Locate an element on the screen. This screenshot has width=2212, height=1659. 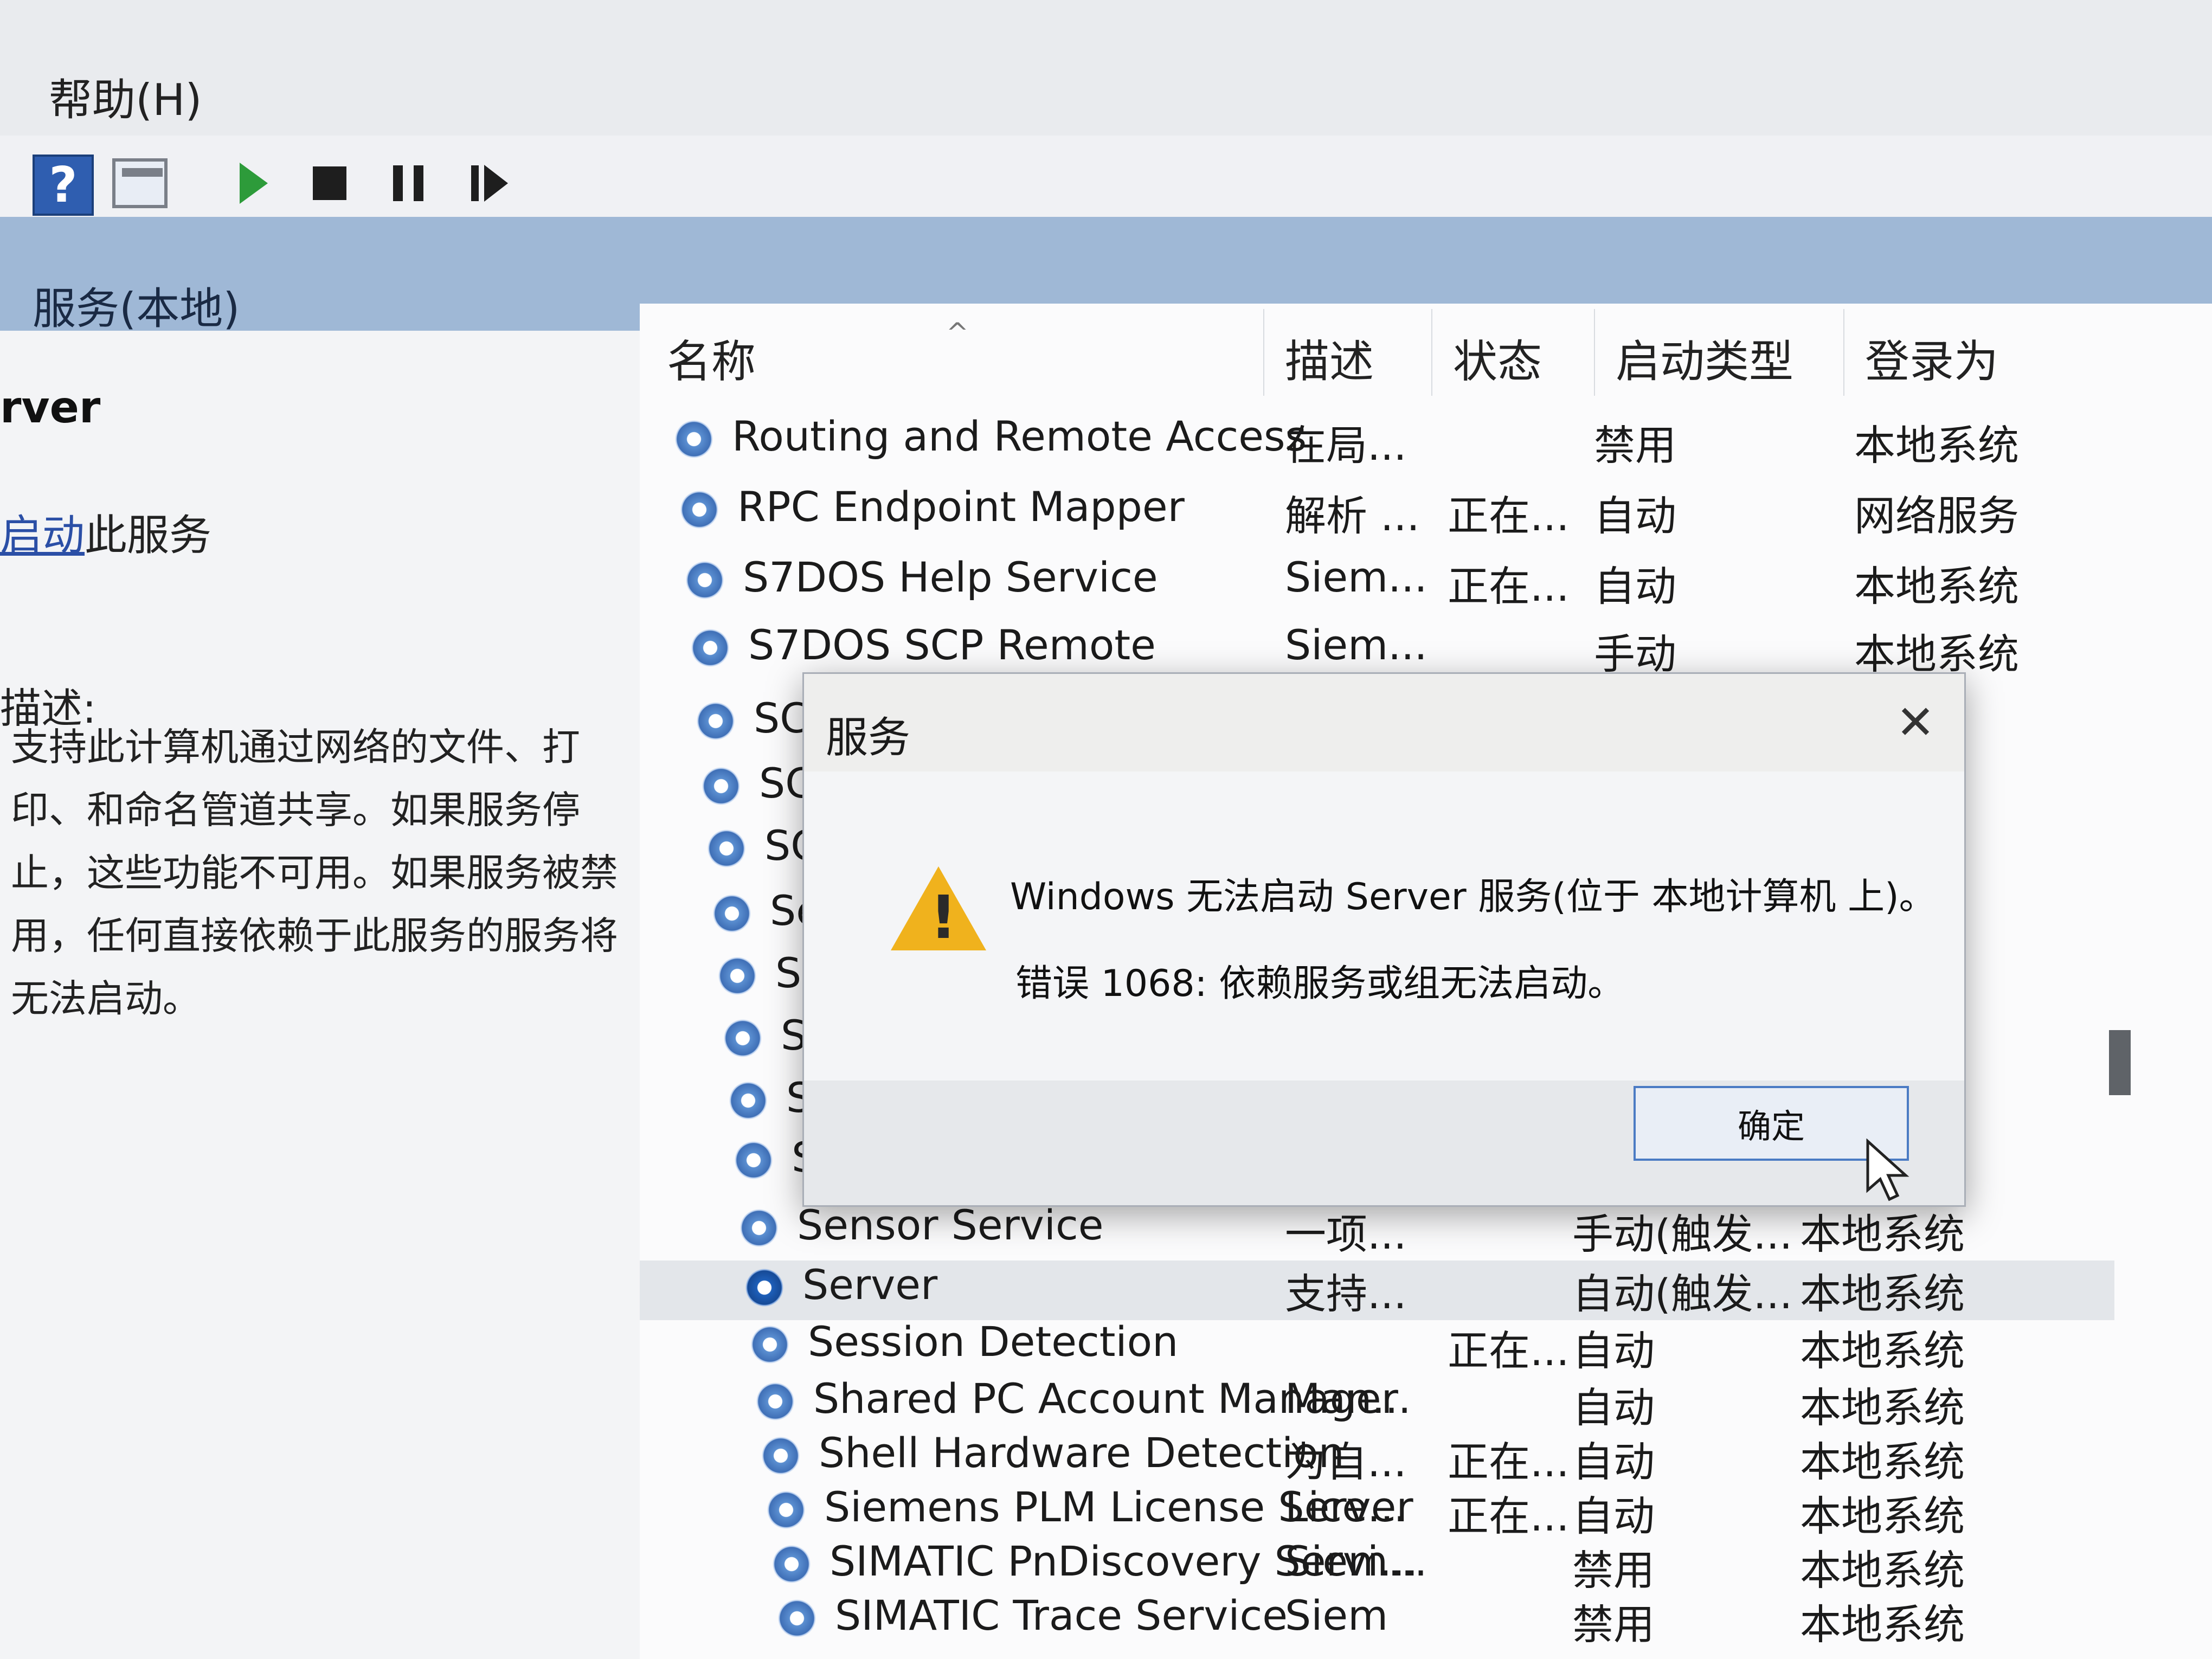
table-row: Routing and Remote Access 在局... 禁用 本地系统 is located at coordinates (1377, 442).